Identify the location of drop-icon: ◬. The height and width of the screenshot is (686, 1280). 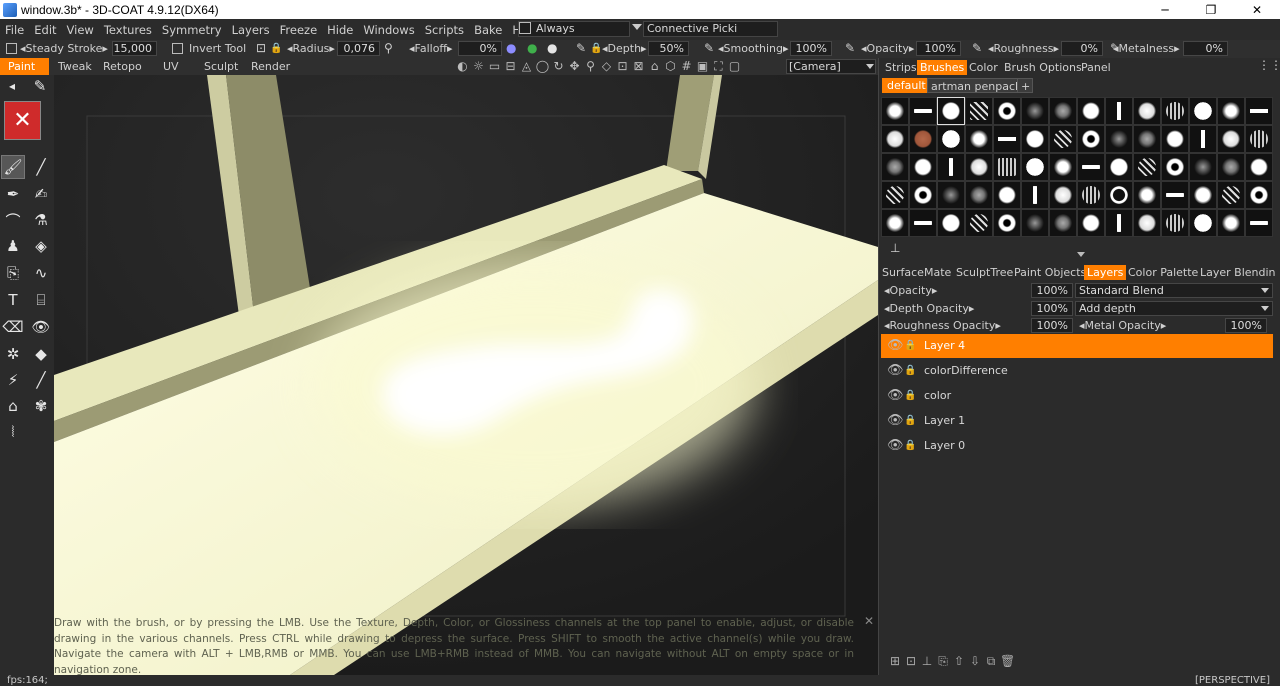
(526, 66).